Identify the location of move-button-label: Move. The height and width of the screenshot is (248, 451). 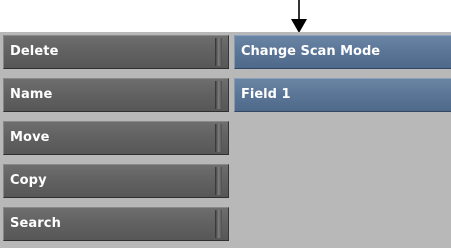
(30, 137).